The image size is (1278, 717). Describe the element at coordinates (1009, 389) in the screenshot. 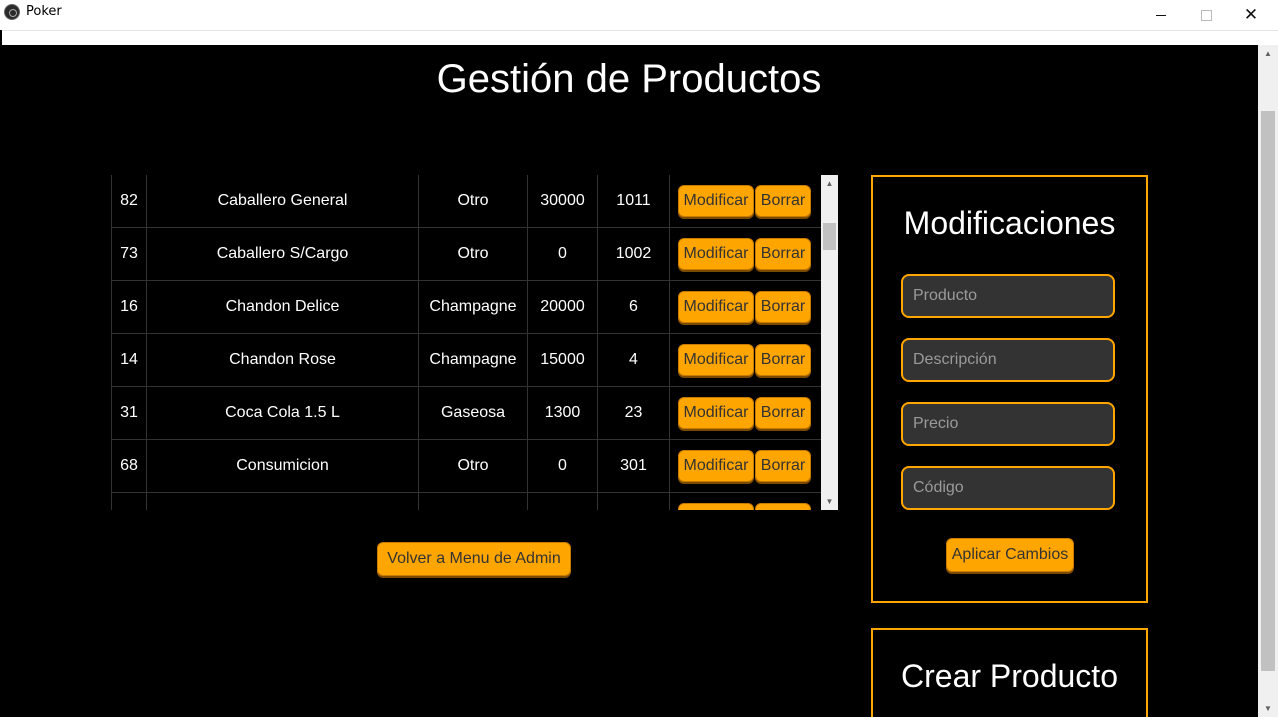

I see `modify-panel: Modificaciones Aplicar Cambios` at that location.